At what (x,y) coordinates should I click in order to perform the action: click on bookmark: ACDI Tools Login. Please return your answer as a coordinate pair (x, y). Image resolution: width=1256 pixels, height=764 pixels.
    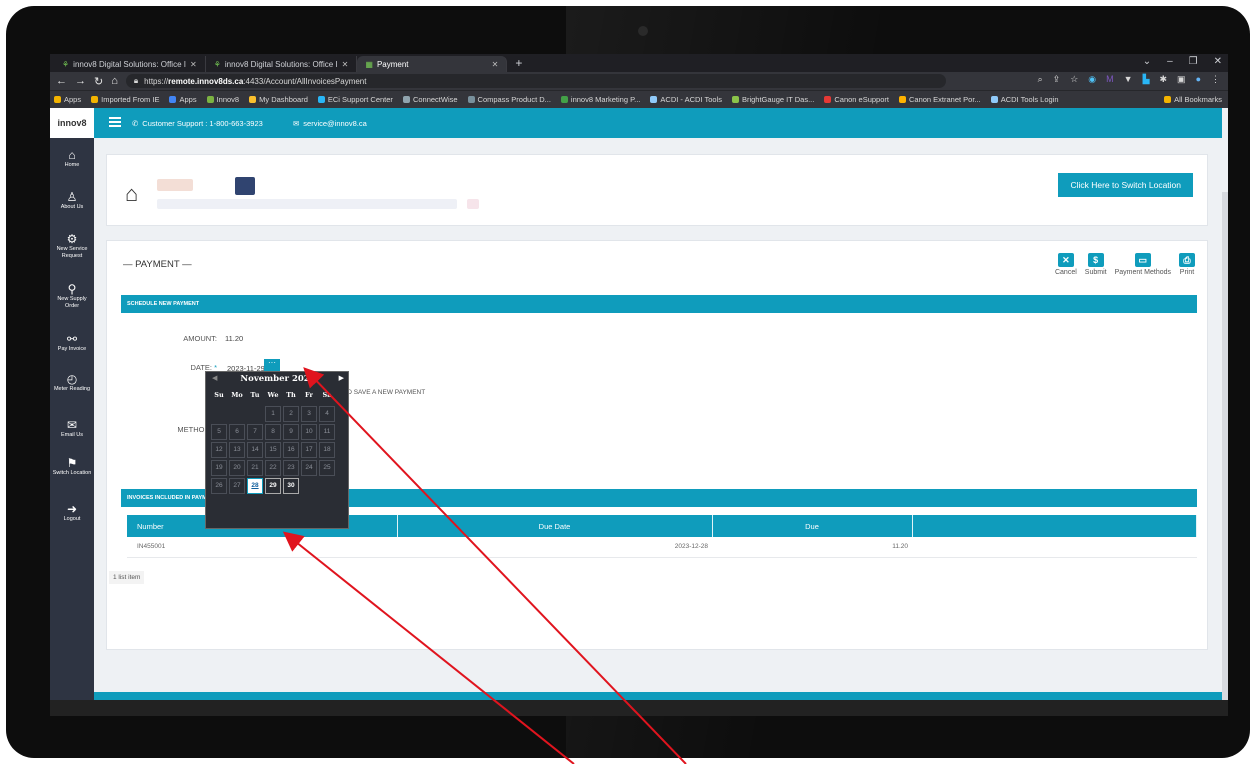
    Looking at the image, I should click on (1024, 99).